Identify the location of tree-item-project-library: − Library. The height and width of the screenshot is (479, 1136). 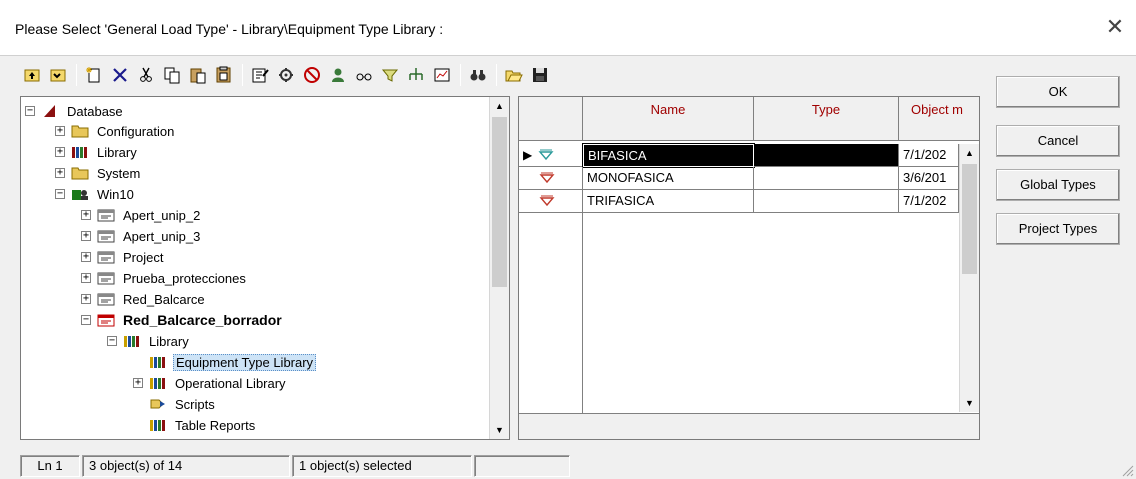
(149, 341).